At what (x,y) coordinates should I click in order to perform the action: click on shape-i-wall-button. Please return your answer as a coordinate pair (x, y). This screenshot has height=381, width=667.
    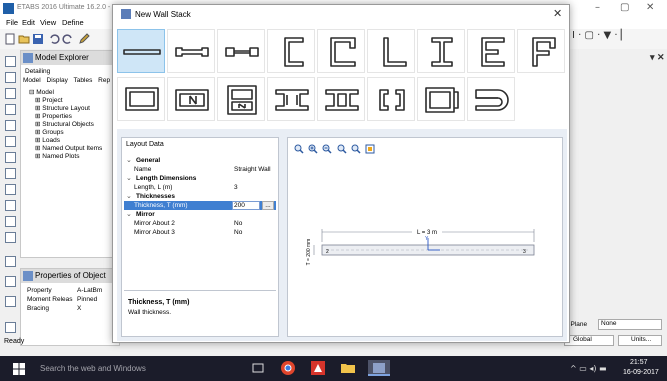
    Looking at the image, I should click on (441, 51).